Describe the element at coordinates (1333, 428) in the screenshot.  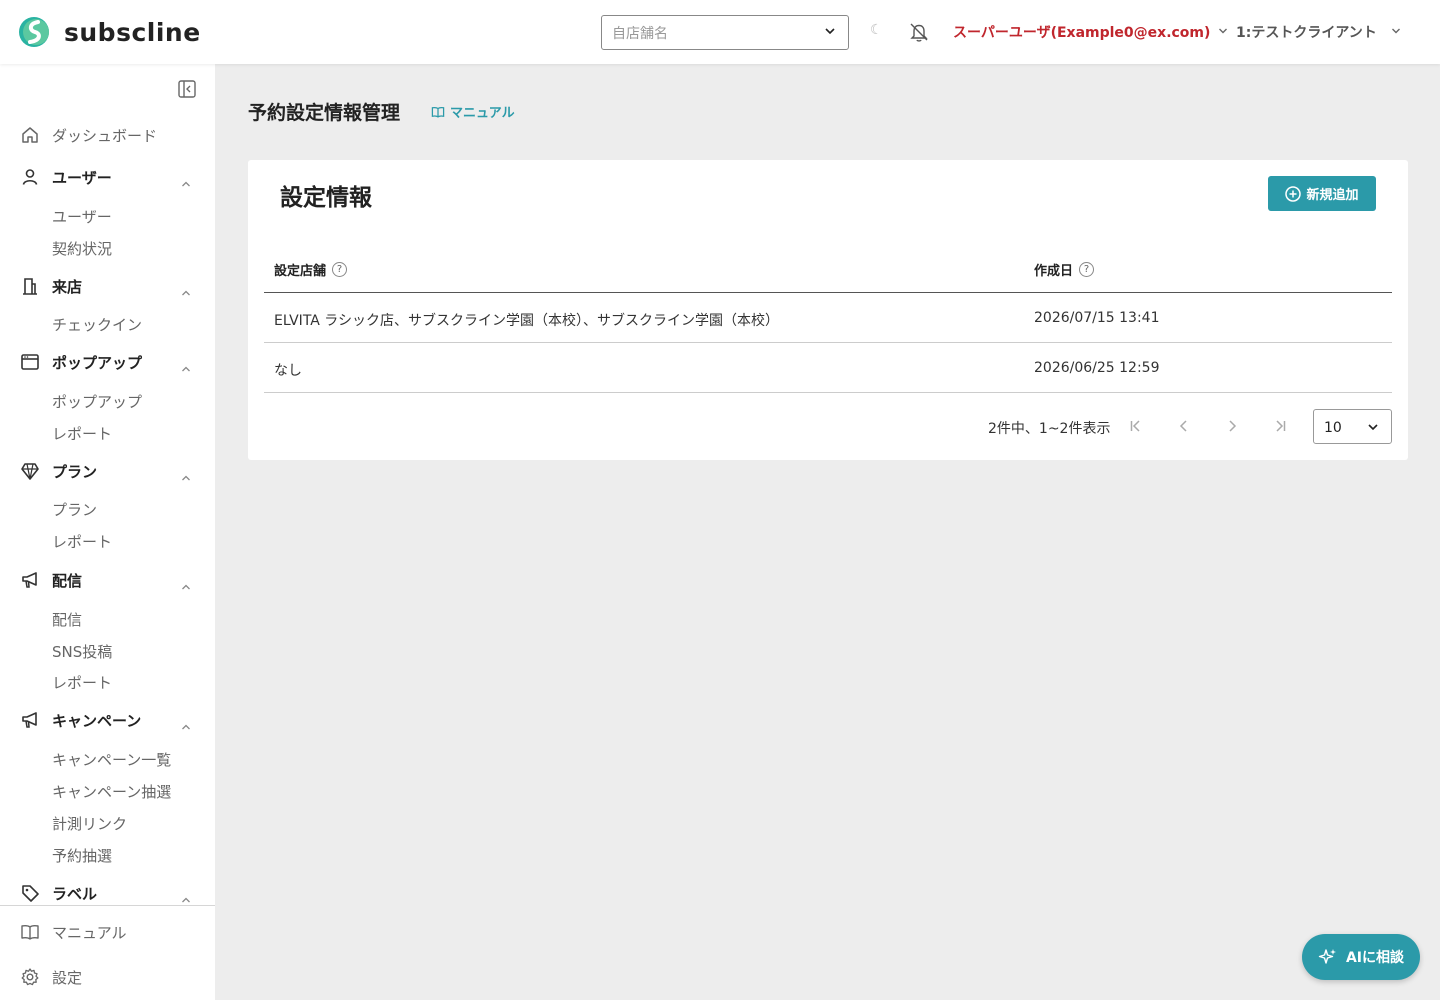
I see `per-page-value: 10` at that location.